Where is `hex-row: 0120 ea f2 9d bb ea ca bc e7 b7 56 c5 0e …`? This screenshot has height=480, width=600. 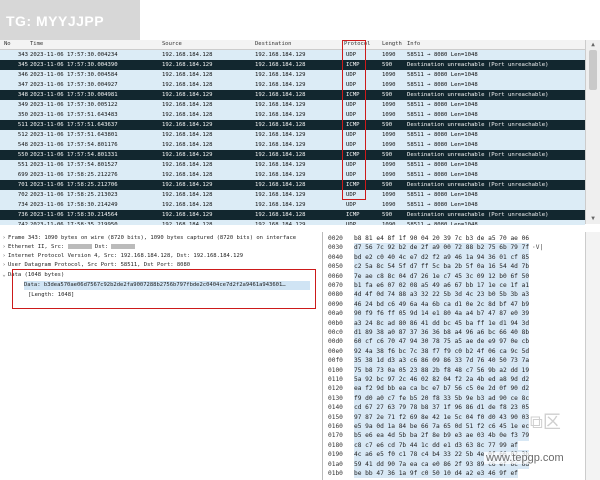 hex-row: 0120 ea f2 9d bb ea ca bc e7 b7 56 c5 0e … is located at coordinates (462, 389).